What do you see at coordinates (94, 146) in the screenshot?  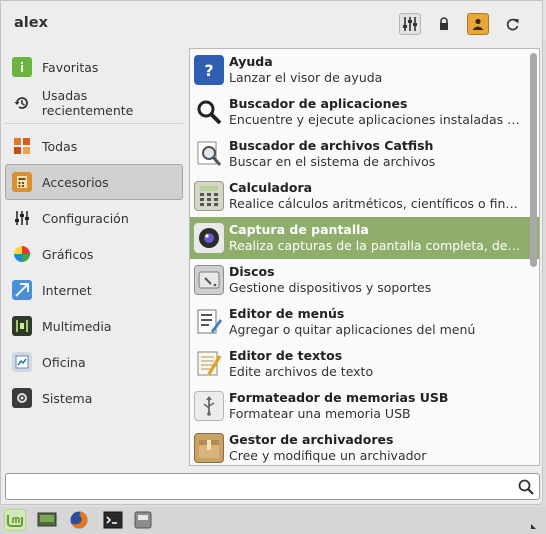 I see `category-todas: Todas` at bounding box center [94, 146].